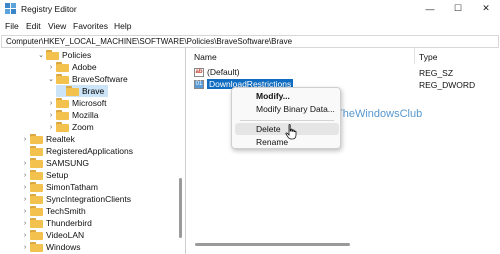  Describe the element at coordinates (100, 79) in the screenshot. I see `tree-item-label: BraveSoftware` at that location.